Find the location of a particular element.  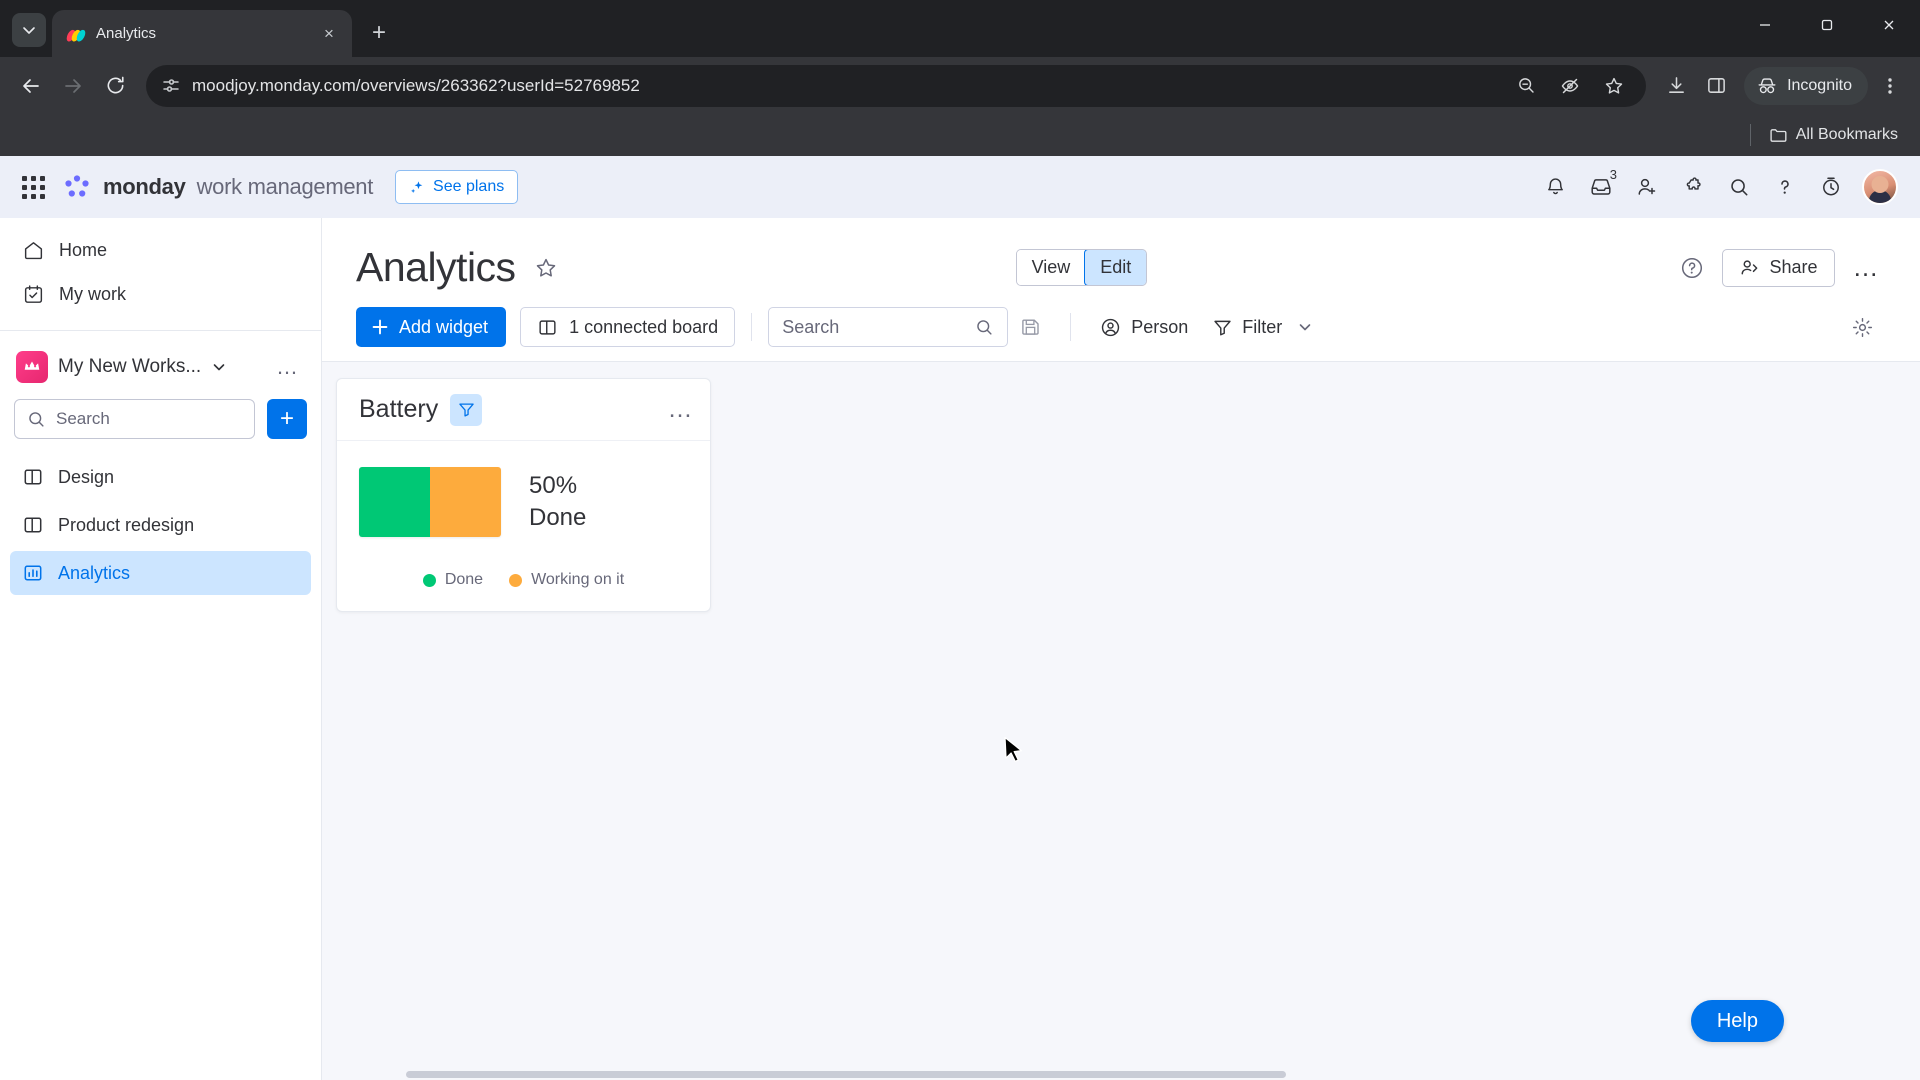

help-button is located at coordinates (1785, 187).